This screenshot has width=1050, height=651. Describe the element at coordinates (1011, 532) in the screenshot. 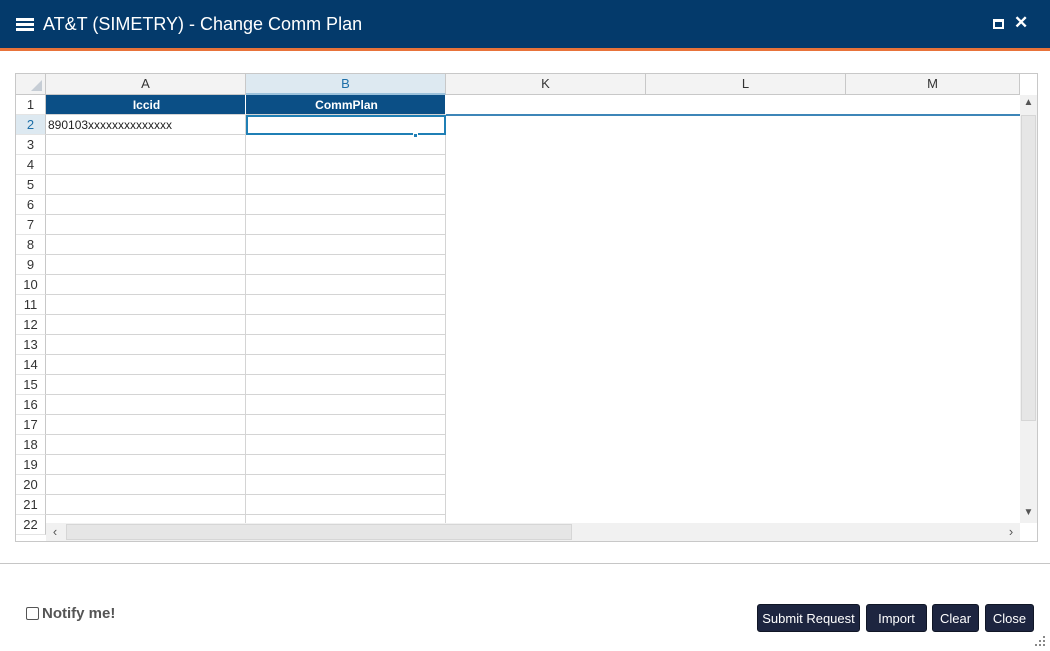

I see `scroll-right-icon: ›` at that location.